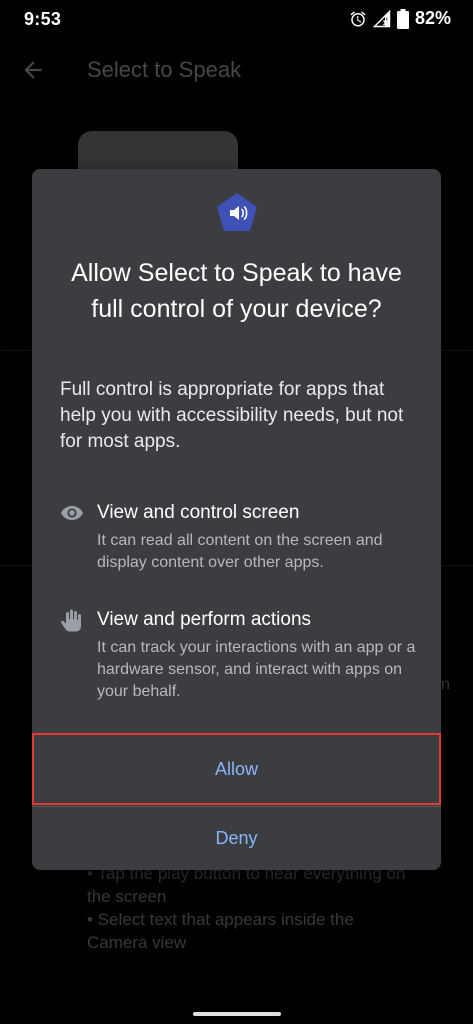 The height and width of the screenshot is (1024, 473). I want to click on status-icons: 82%, so click(400, 18).